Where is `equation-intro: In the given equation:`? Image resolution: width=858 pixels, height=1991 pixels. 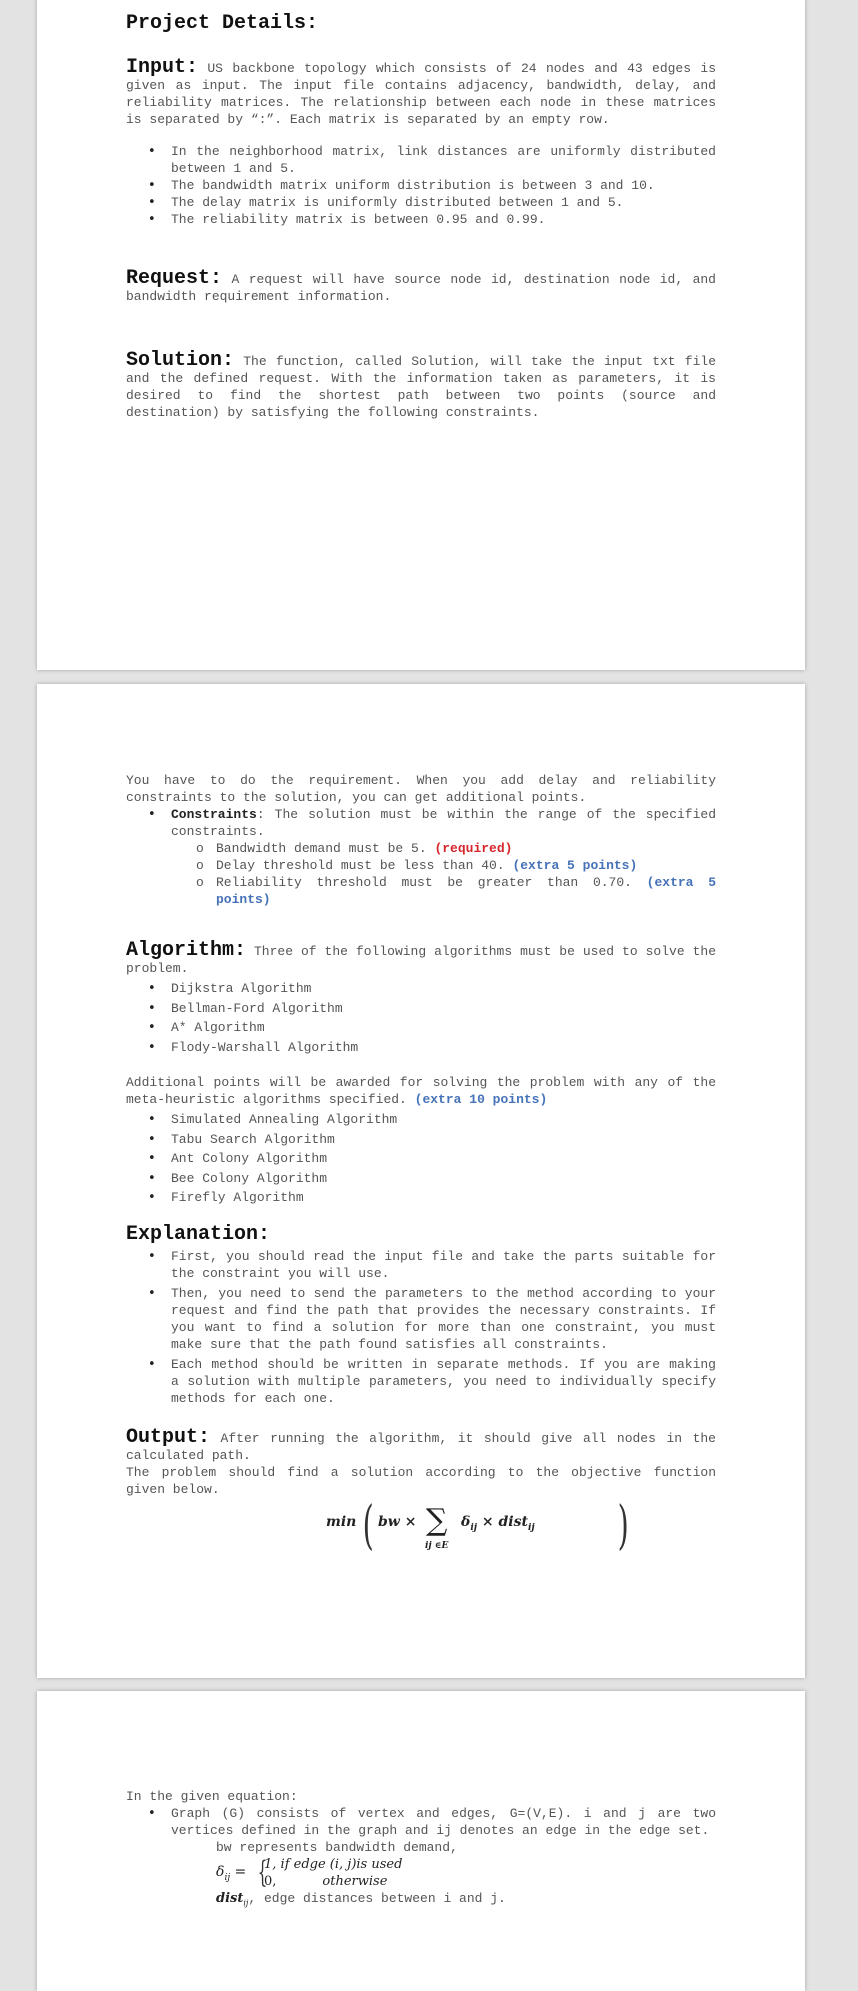
equation-intro: In the given equation: is located at coordinates (212, 1796).